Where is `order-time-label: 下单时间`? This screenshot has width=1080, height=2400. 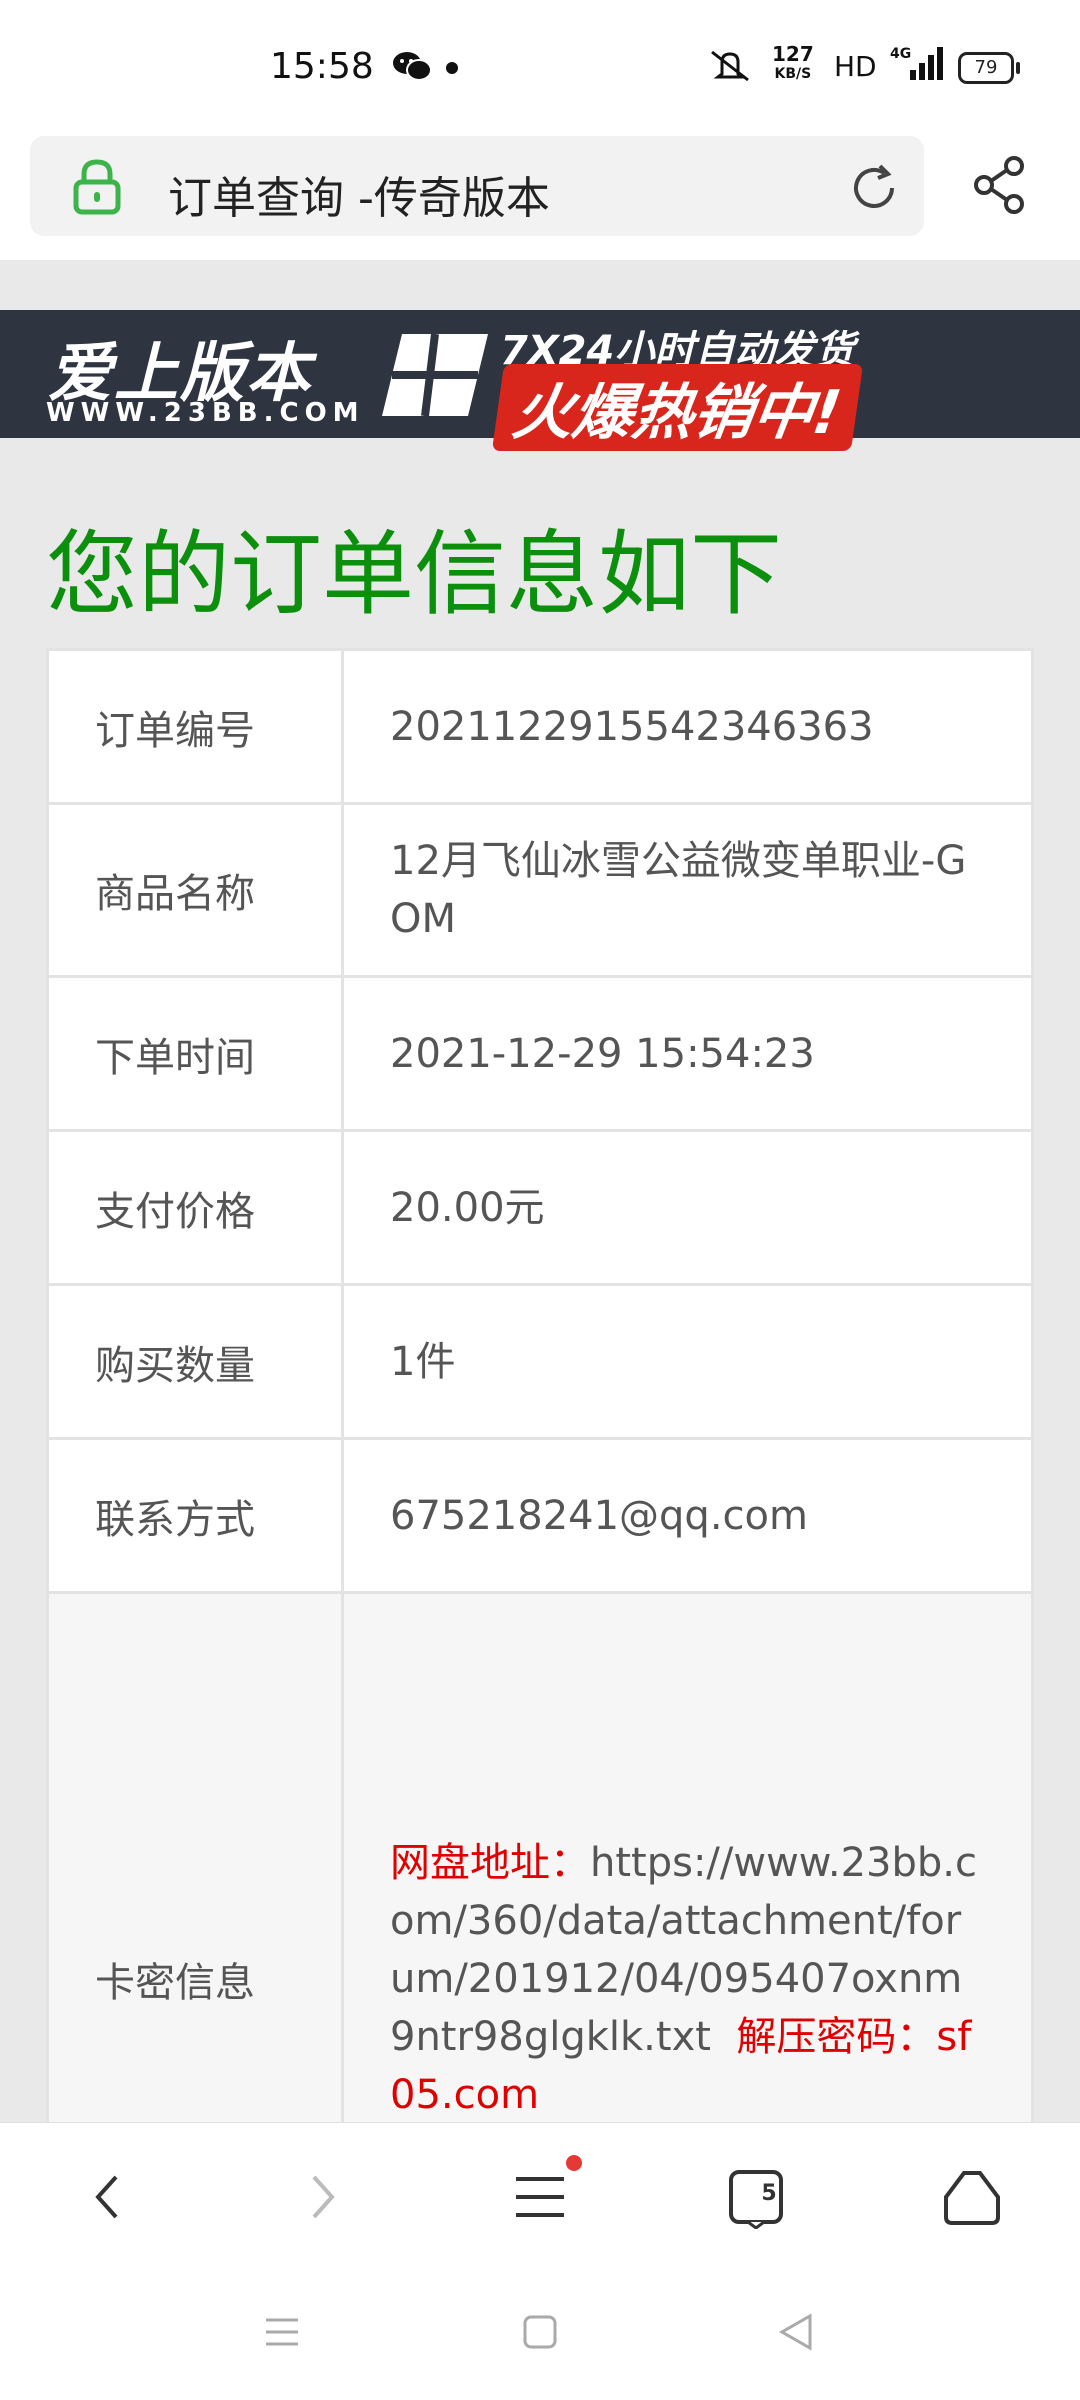
order-time-label: 下单时间 is located at coordinates (195, 1053).